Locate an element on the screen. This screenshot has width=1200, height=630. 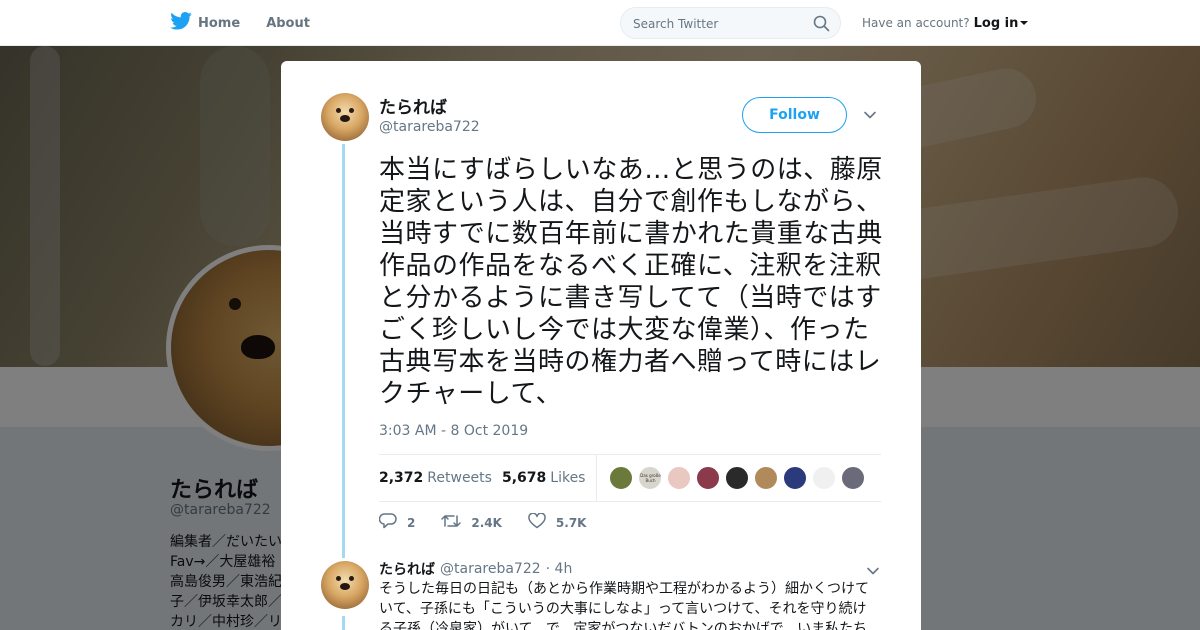
have-account-text: Have an account? is located at coordinates (916, 23).